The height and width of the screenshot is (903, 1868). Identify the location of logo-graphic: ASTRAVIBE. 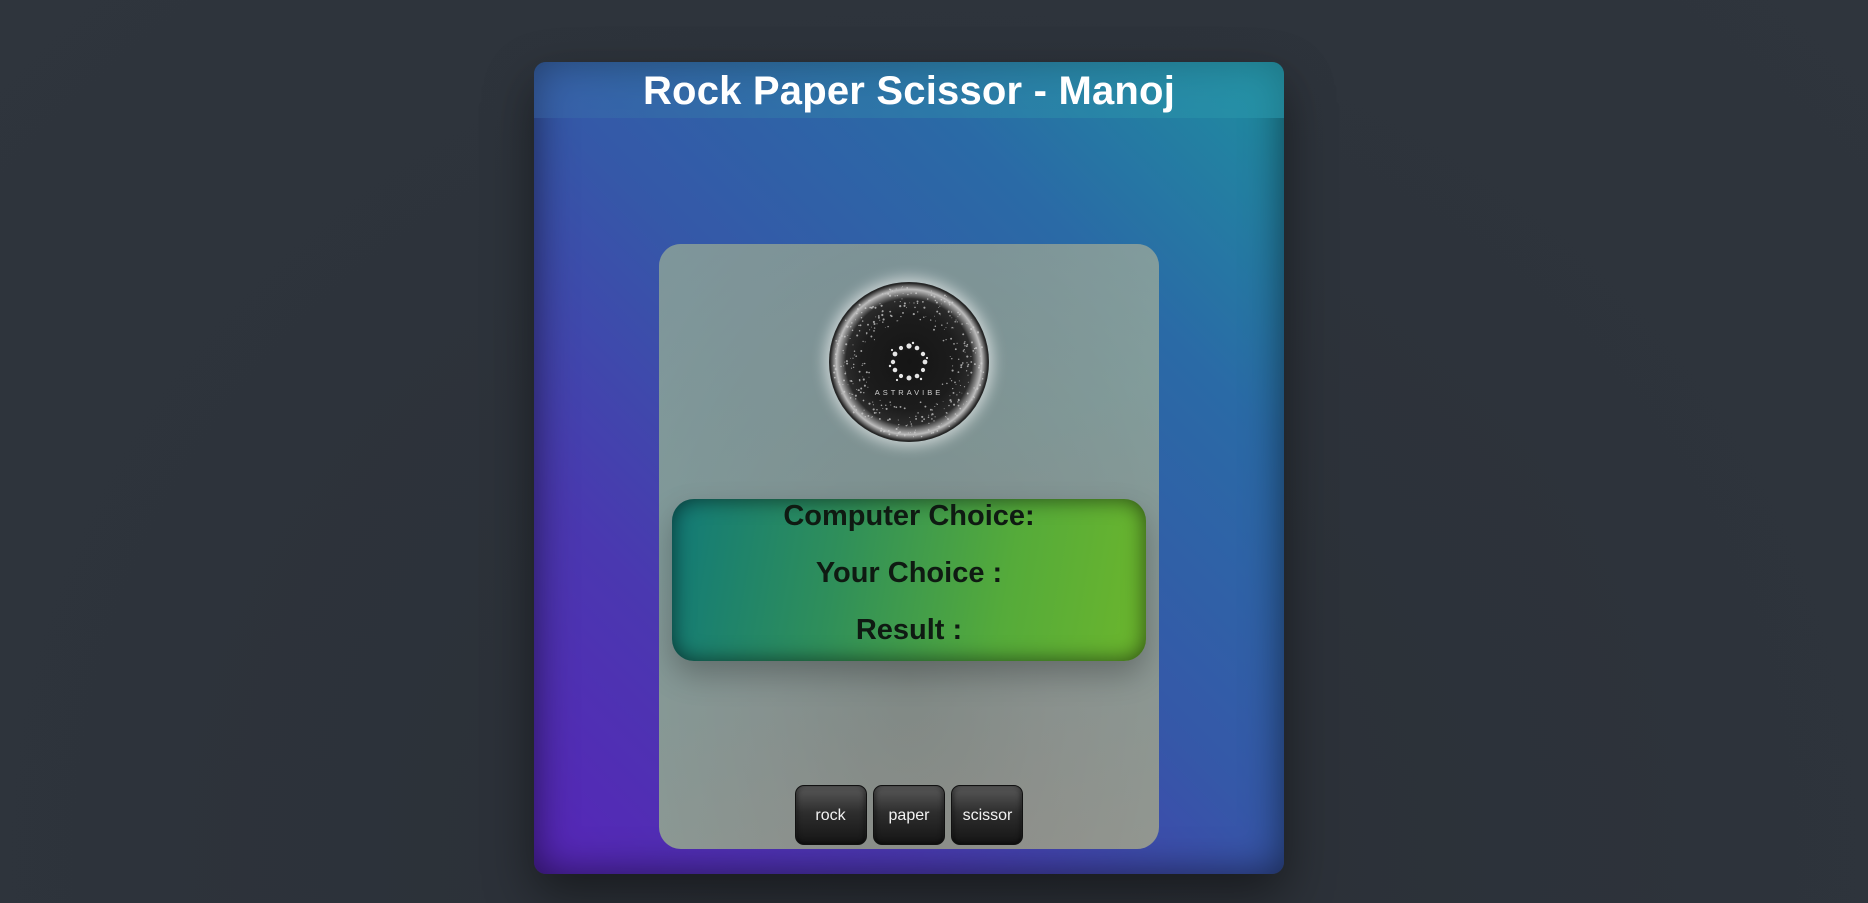
(909, 362).